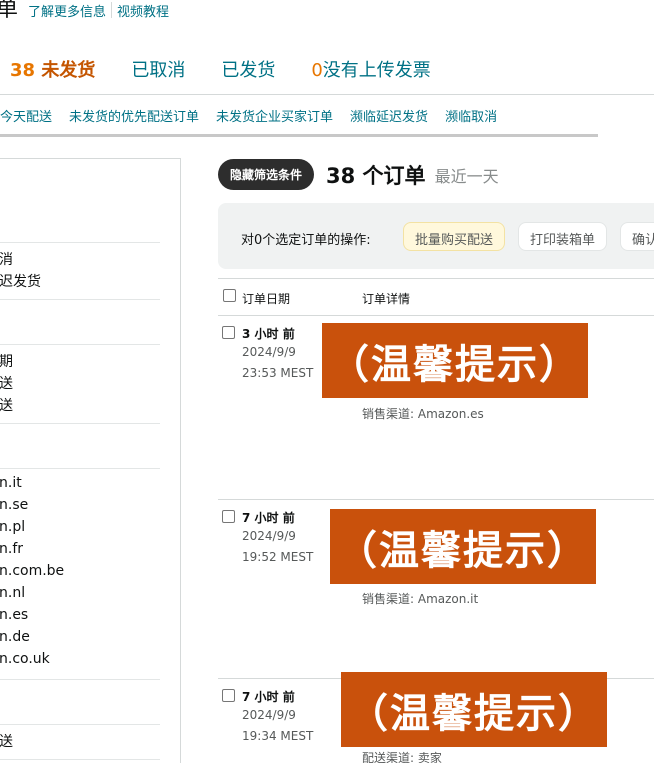 The height and width of the screenshot is (763, 654). What do you see at coordinates (563, 236) in the screenshot?
I see `print-packing-slip-button: 打印装箱单` at bounding box center [563, 236].